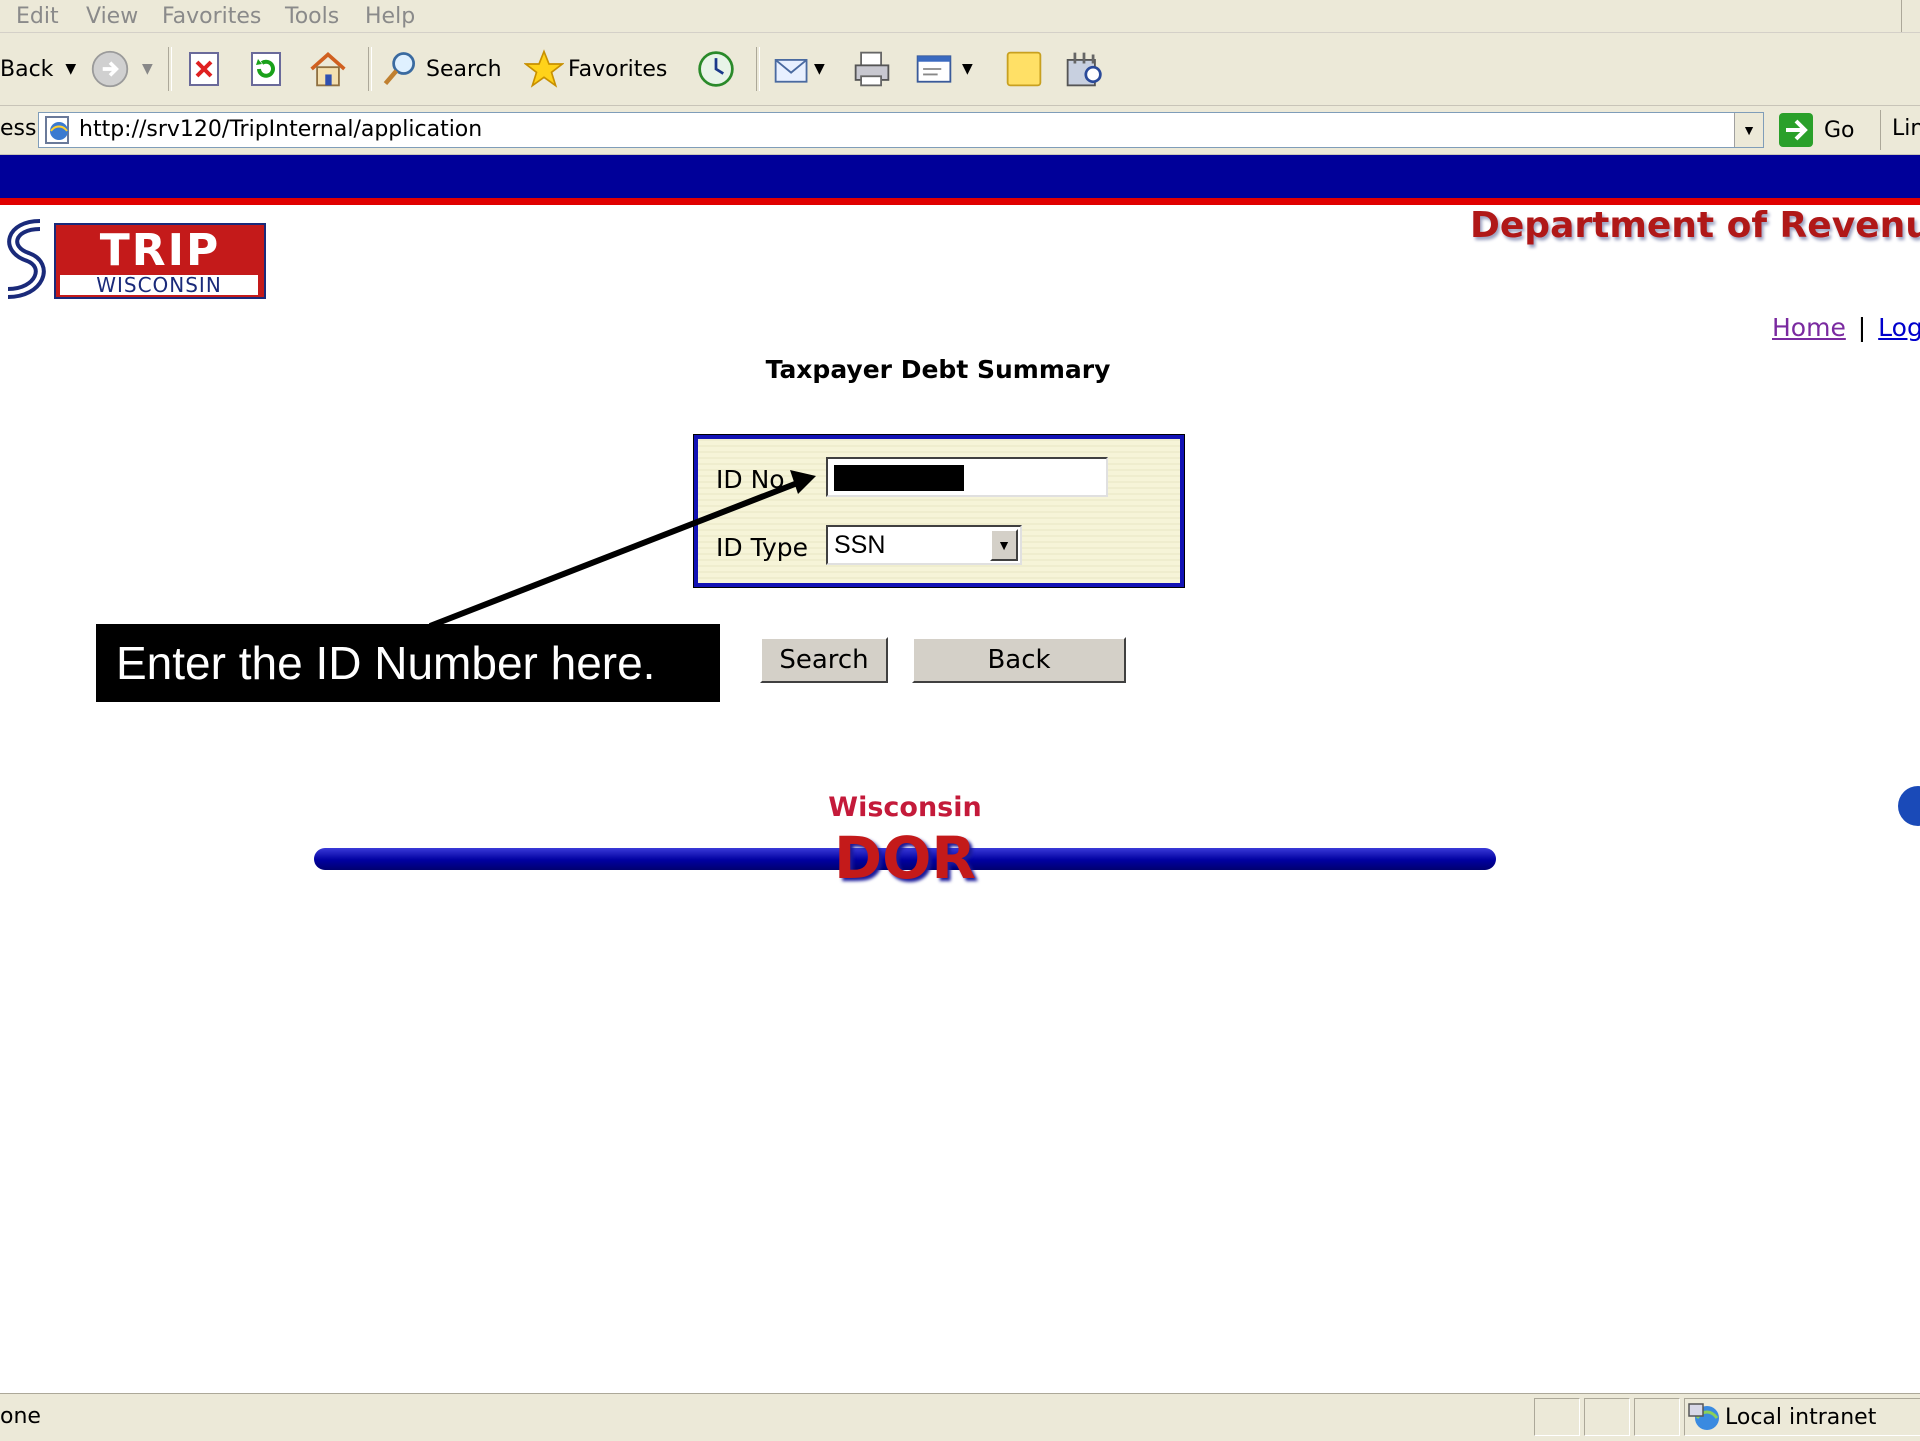 Image resolution: width=1920 pixels, height=1441 pixels. Describe the element at coordinates (960, 1417) in the screenshot. I see `status-bar: one Local intranet` at that location.